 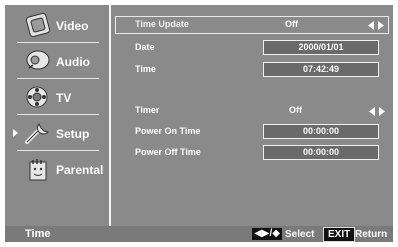 I want to click on video-icon, so click(x=38, y=25).